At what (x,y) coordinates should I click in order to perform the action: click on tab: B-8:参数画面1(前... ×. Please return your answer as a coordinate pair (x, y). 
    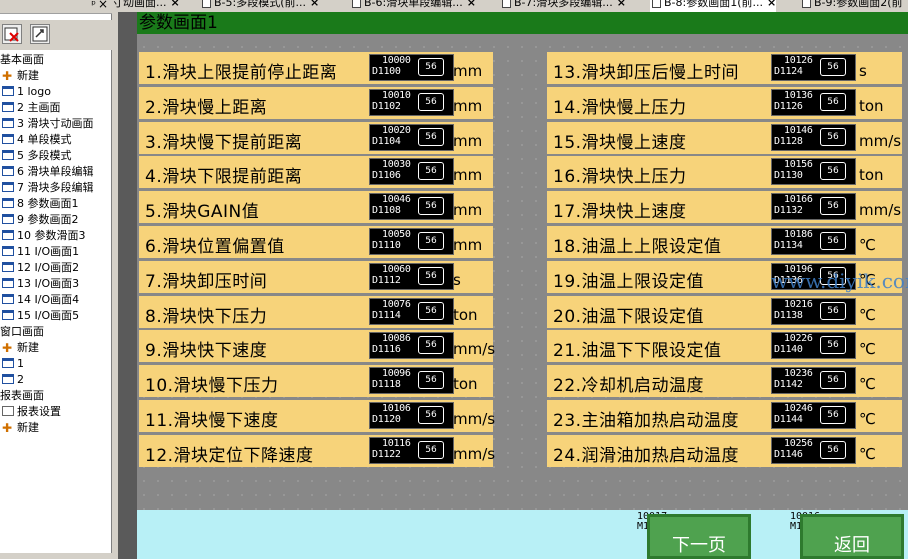
    Looking at the image, I should click on (713, 6).